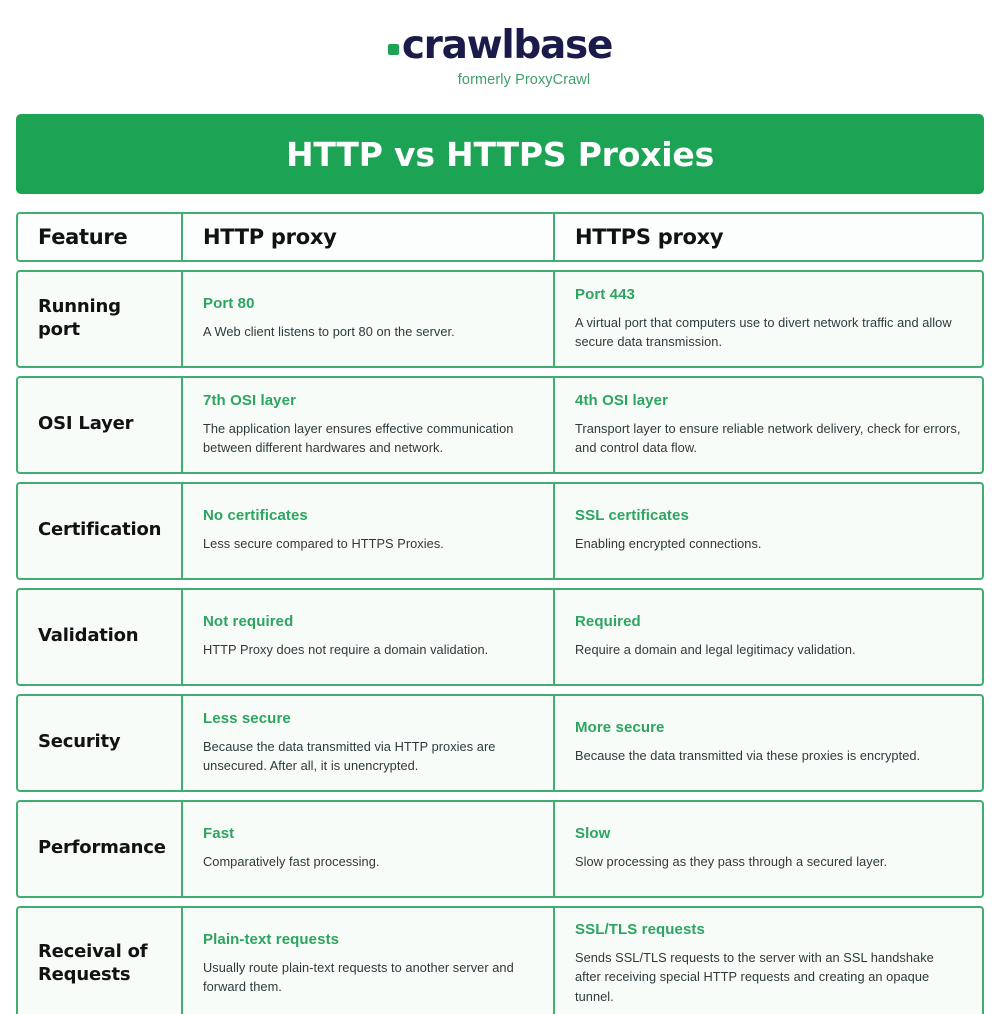 The height and width of the screenshot is (1014, 1000). I want to click on feature-name: Running port, so click(79, 318).